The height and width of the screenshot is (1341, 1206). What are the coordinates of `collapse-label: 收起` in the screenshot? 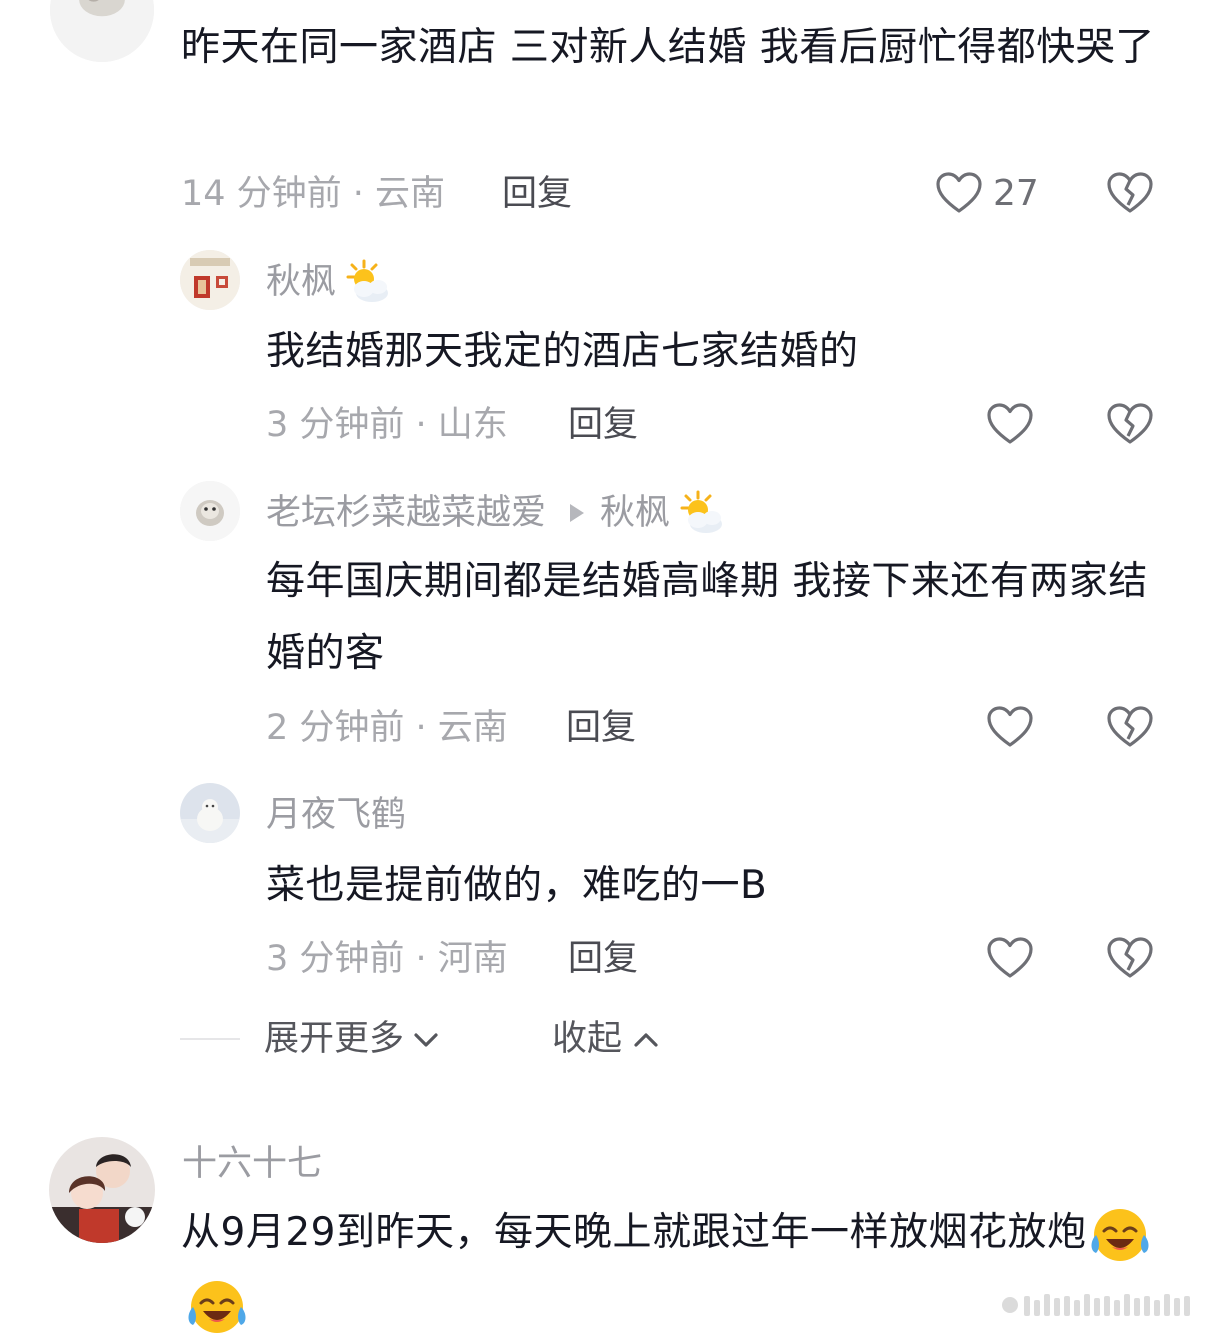 It's located at (587, 1039).